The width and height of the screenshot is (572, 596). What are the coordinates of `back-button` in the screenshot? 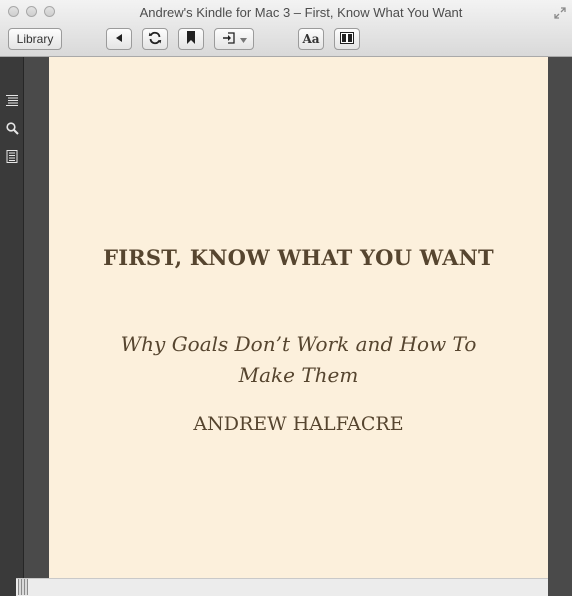 It's located at (119, 39).